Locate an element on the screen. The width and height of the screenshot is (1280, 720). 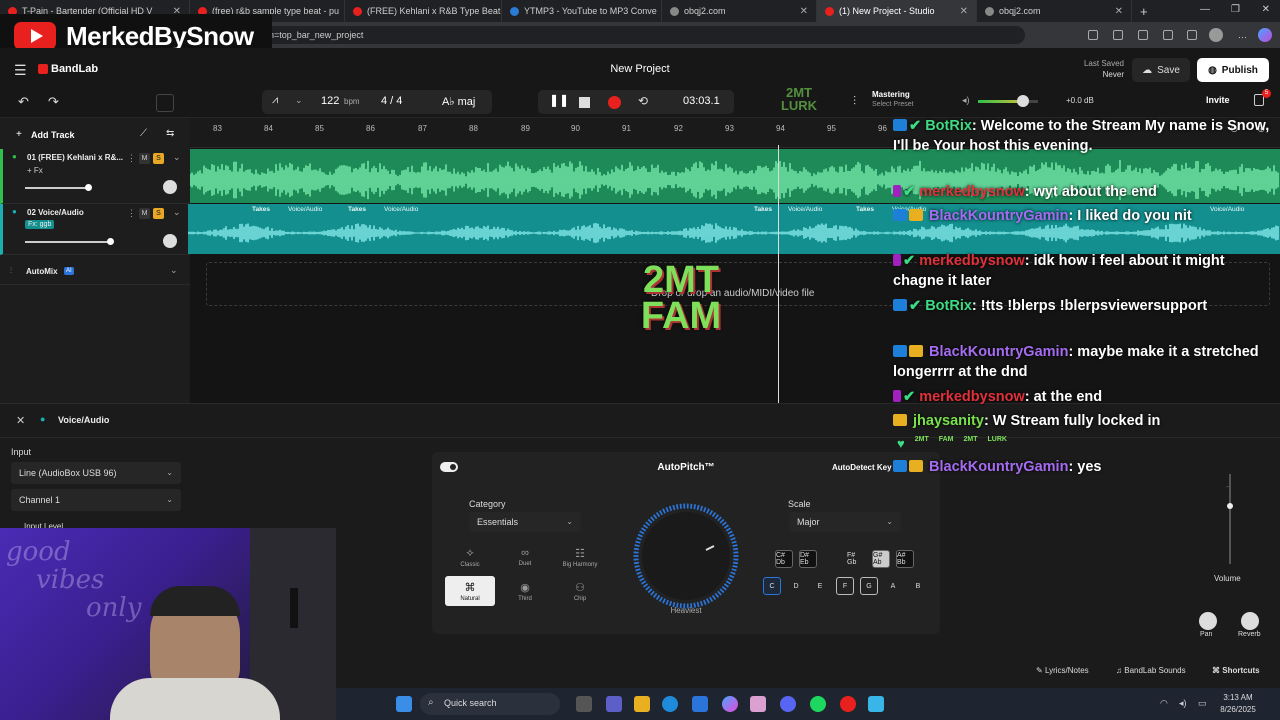
mode-third: ◉ Third is located at coordinates (525, 591).